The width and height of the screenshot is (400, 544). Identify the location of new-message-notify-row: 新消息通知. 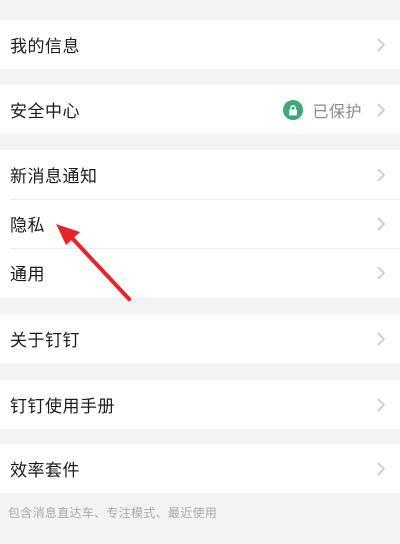
(200, 174).